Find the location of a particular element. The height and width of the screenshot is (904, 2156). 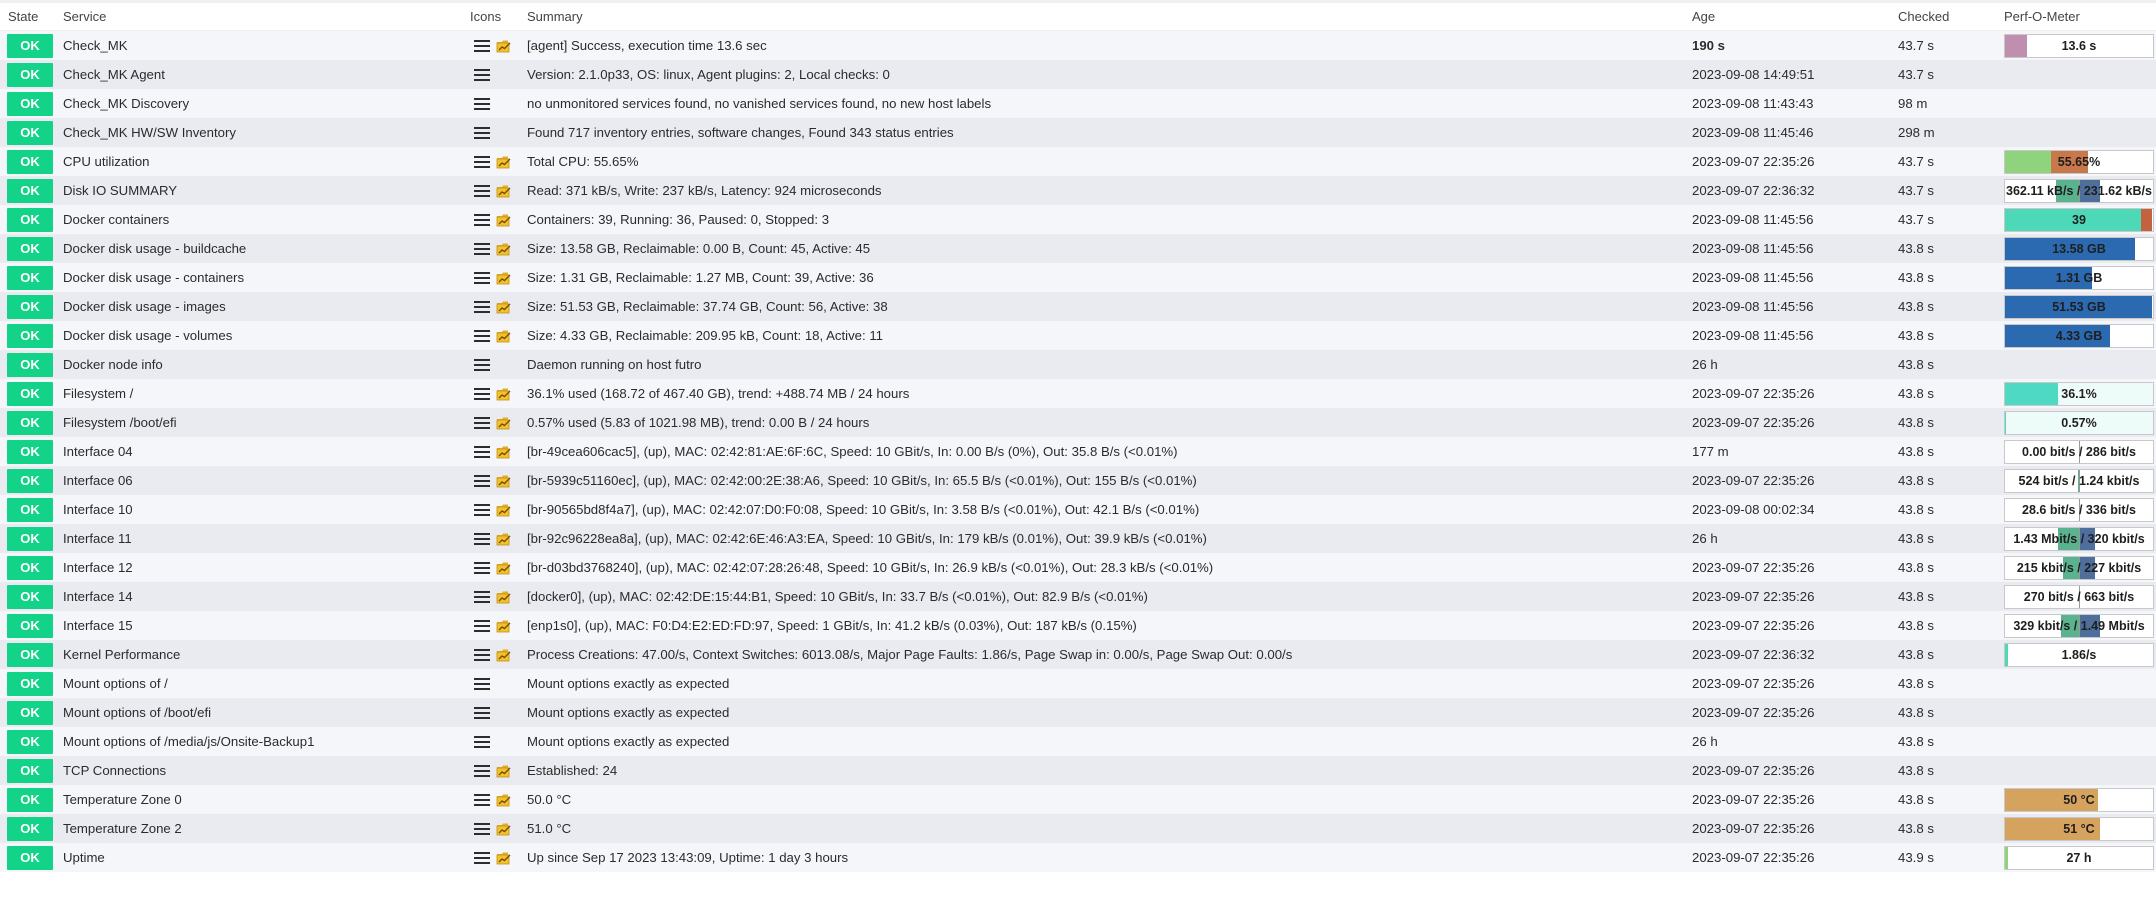

service-name-link: Uptime is located at coordinates (258, 857).